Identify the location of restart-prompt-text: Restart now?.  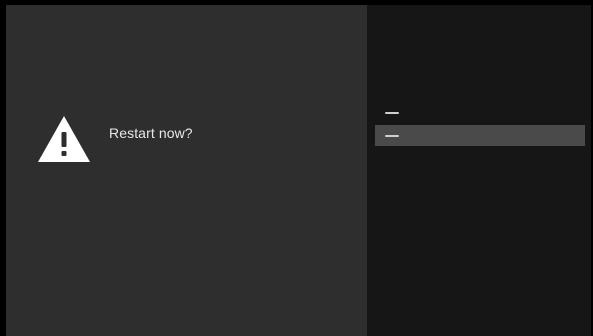
(151, 133).